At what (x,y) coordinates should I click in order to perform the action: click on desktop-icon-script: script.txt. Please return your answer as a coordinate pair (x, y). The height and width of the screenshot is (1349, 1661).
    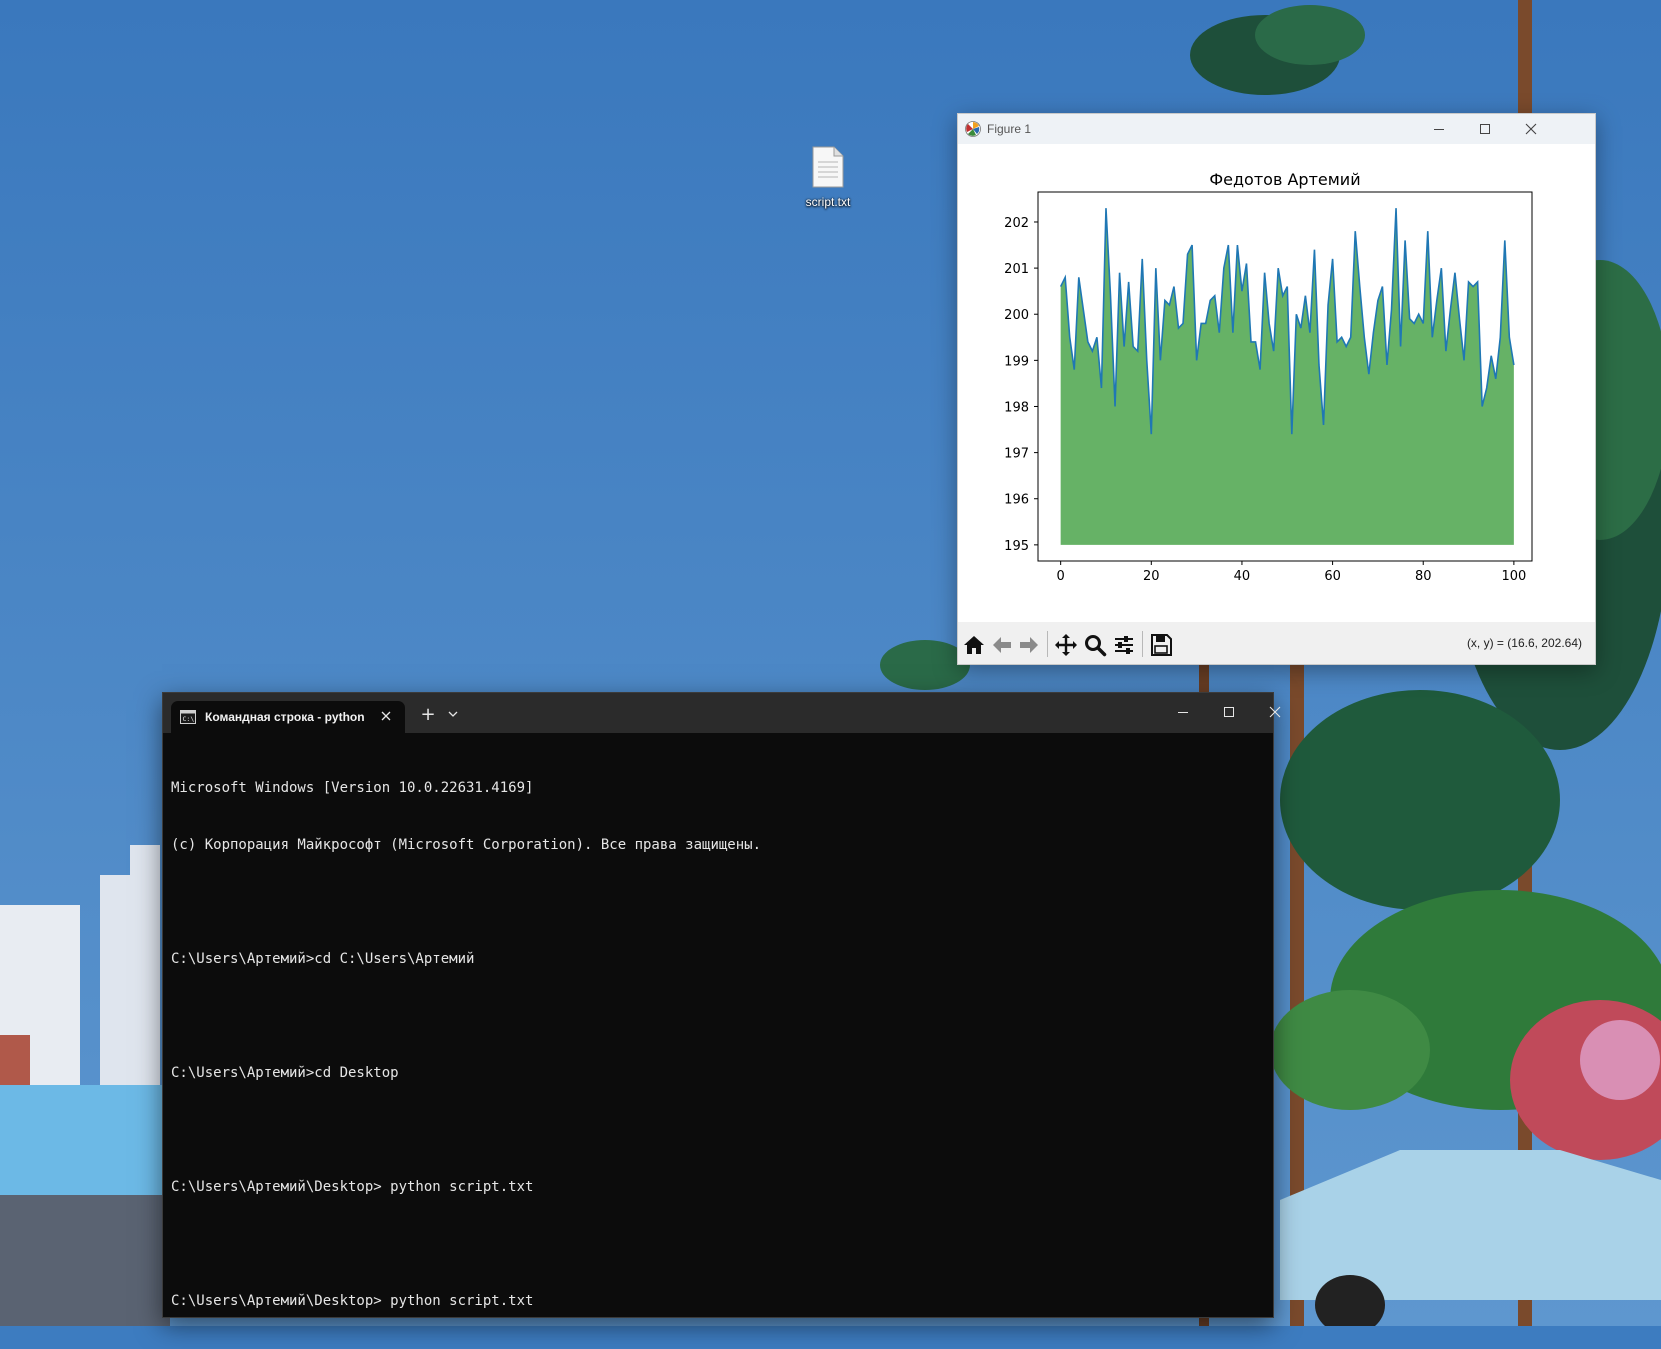
    Looking at the image, I should click on (828, 177).